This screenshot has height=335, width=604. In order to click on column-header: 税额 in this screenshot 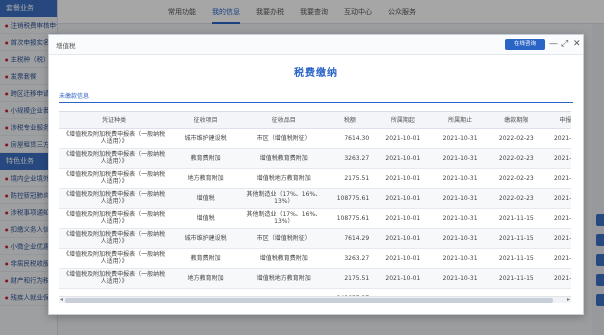, I will do `click(350, 120)`.